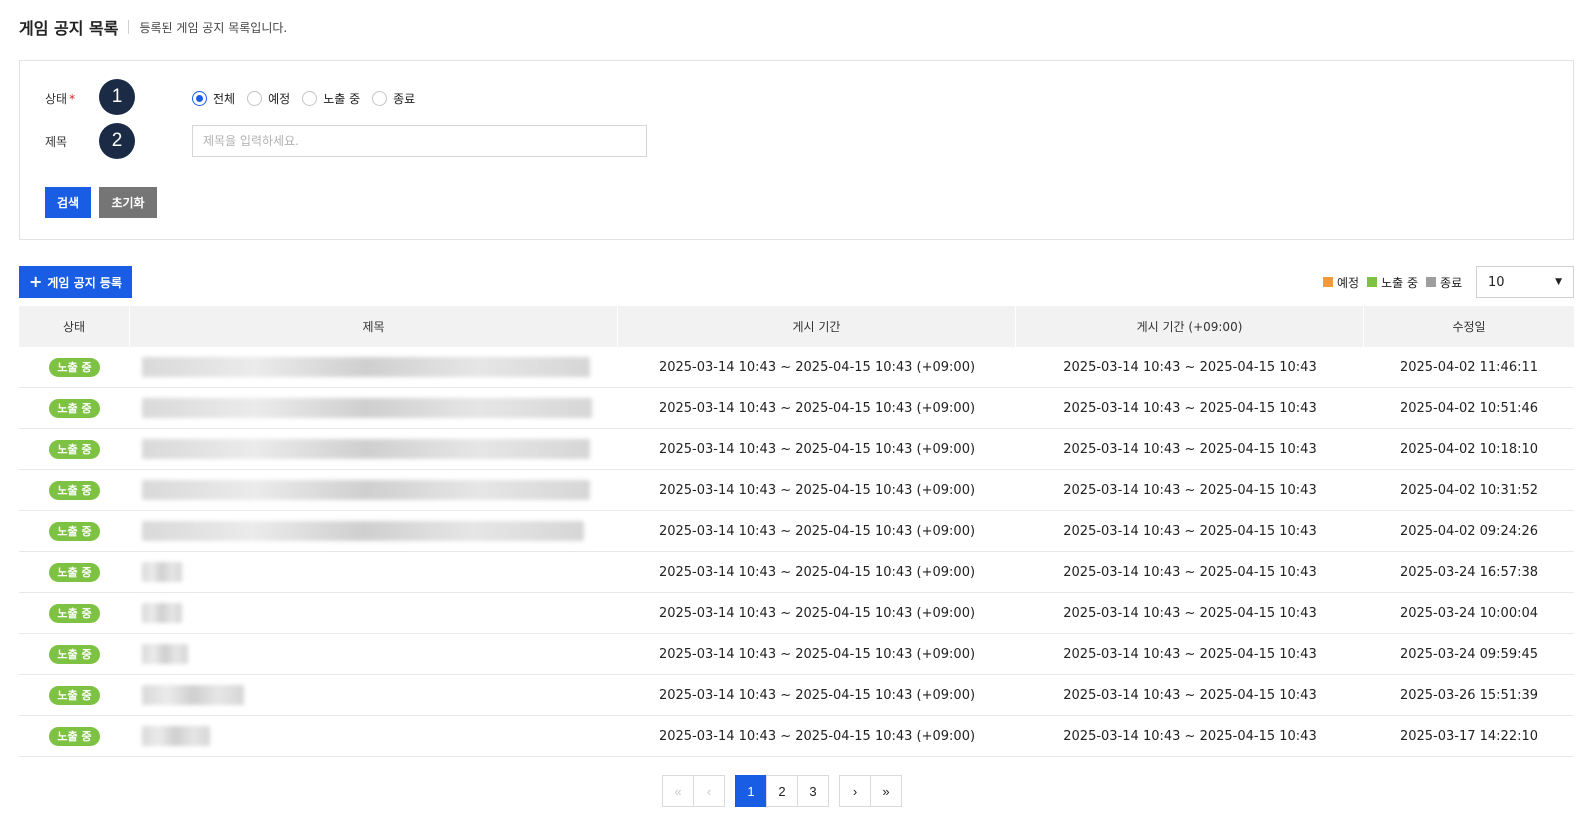  What do you see at coordinates (419, 141) in the screenshot?
I see `title-search-input` at bounding box center [419, 141].